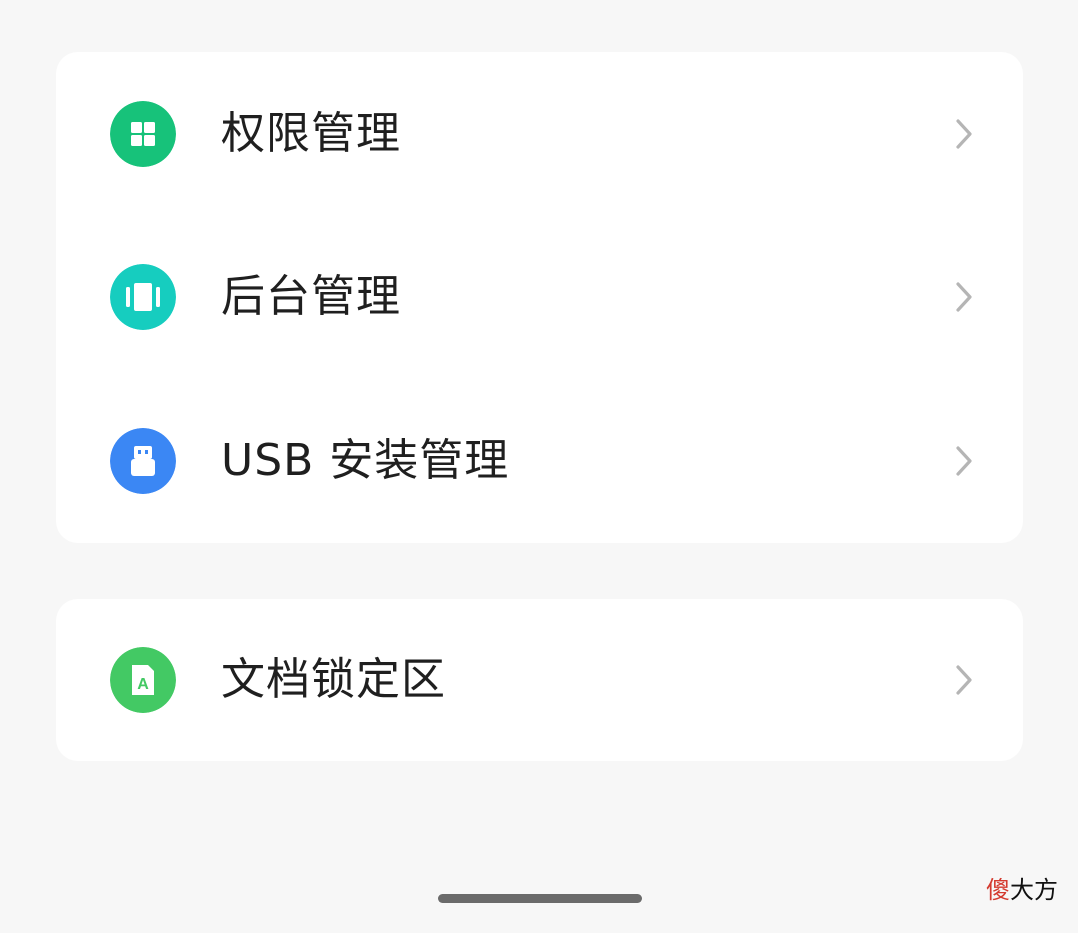  Describe the element at coordinates (311, 296) in the screenshot. I see `list-item-label: 后台管理` at that location.